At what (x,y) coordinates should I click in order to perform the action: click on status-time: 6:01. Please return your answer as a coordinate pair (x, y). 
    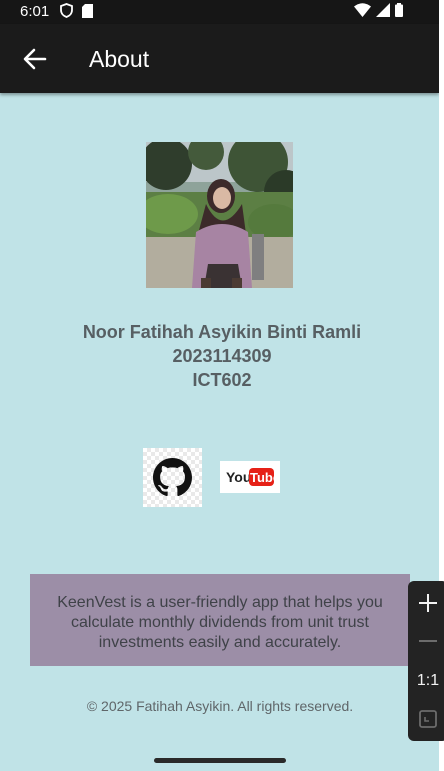
    Looking at the image, I should click on (35, 11).